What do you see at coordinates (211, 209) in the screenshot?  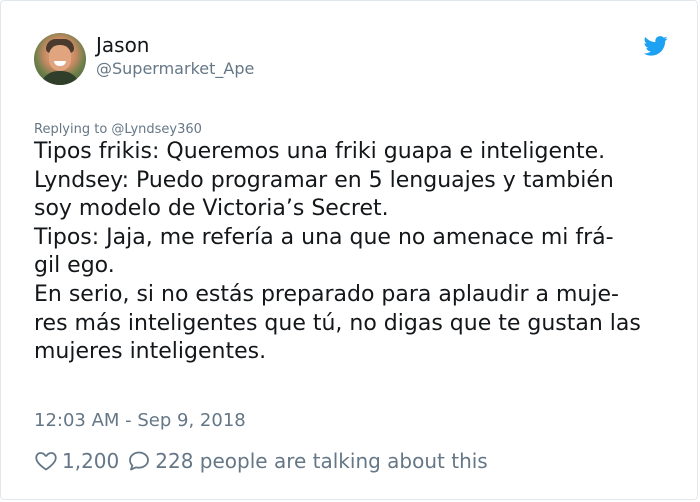 I see `tweet-text-line: soy modelo de Victoria’s Secret.` at bounding box center [211, 209].